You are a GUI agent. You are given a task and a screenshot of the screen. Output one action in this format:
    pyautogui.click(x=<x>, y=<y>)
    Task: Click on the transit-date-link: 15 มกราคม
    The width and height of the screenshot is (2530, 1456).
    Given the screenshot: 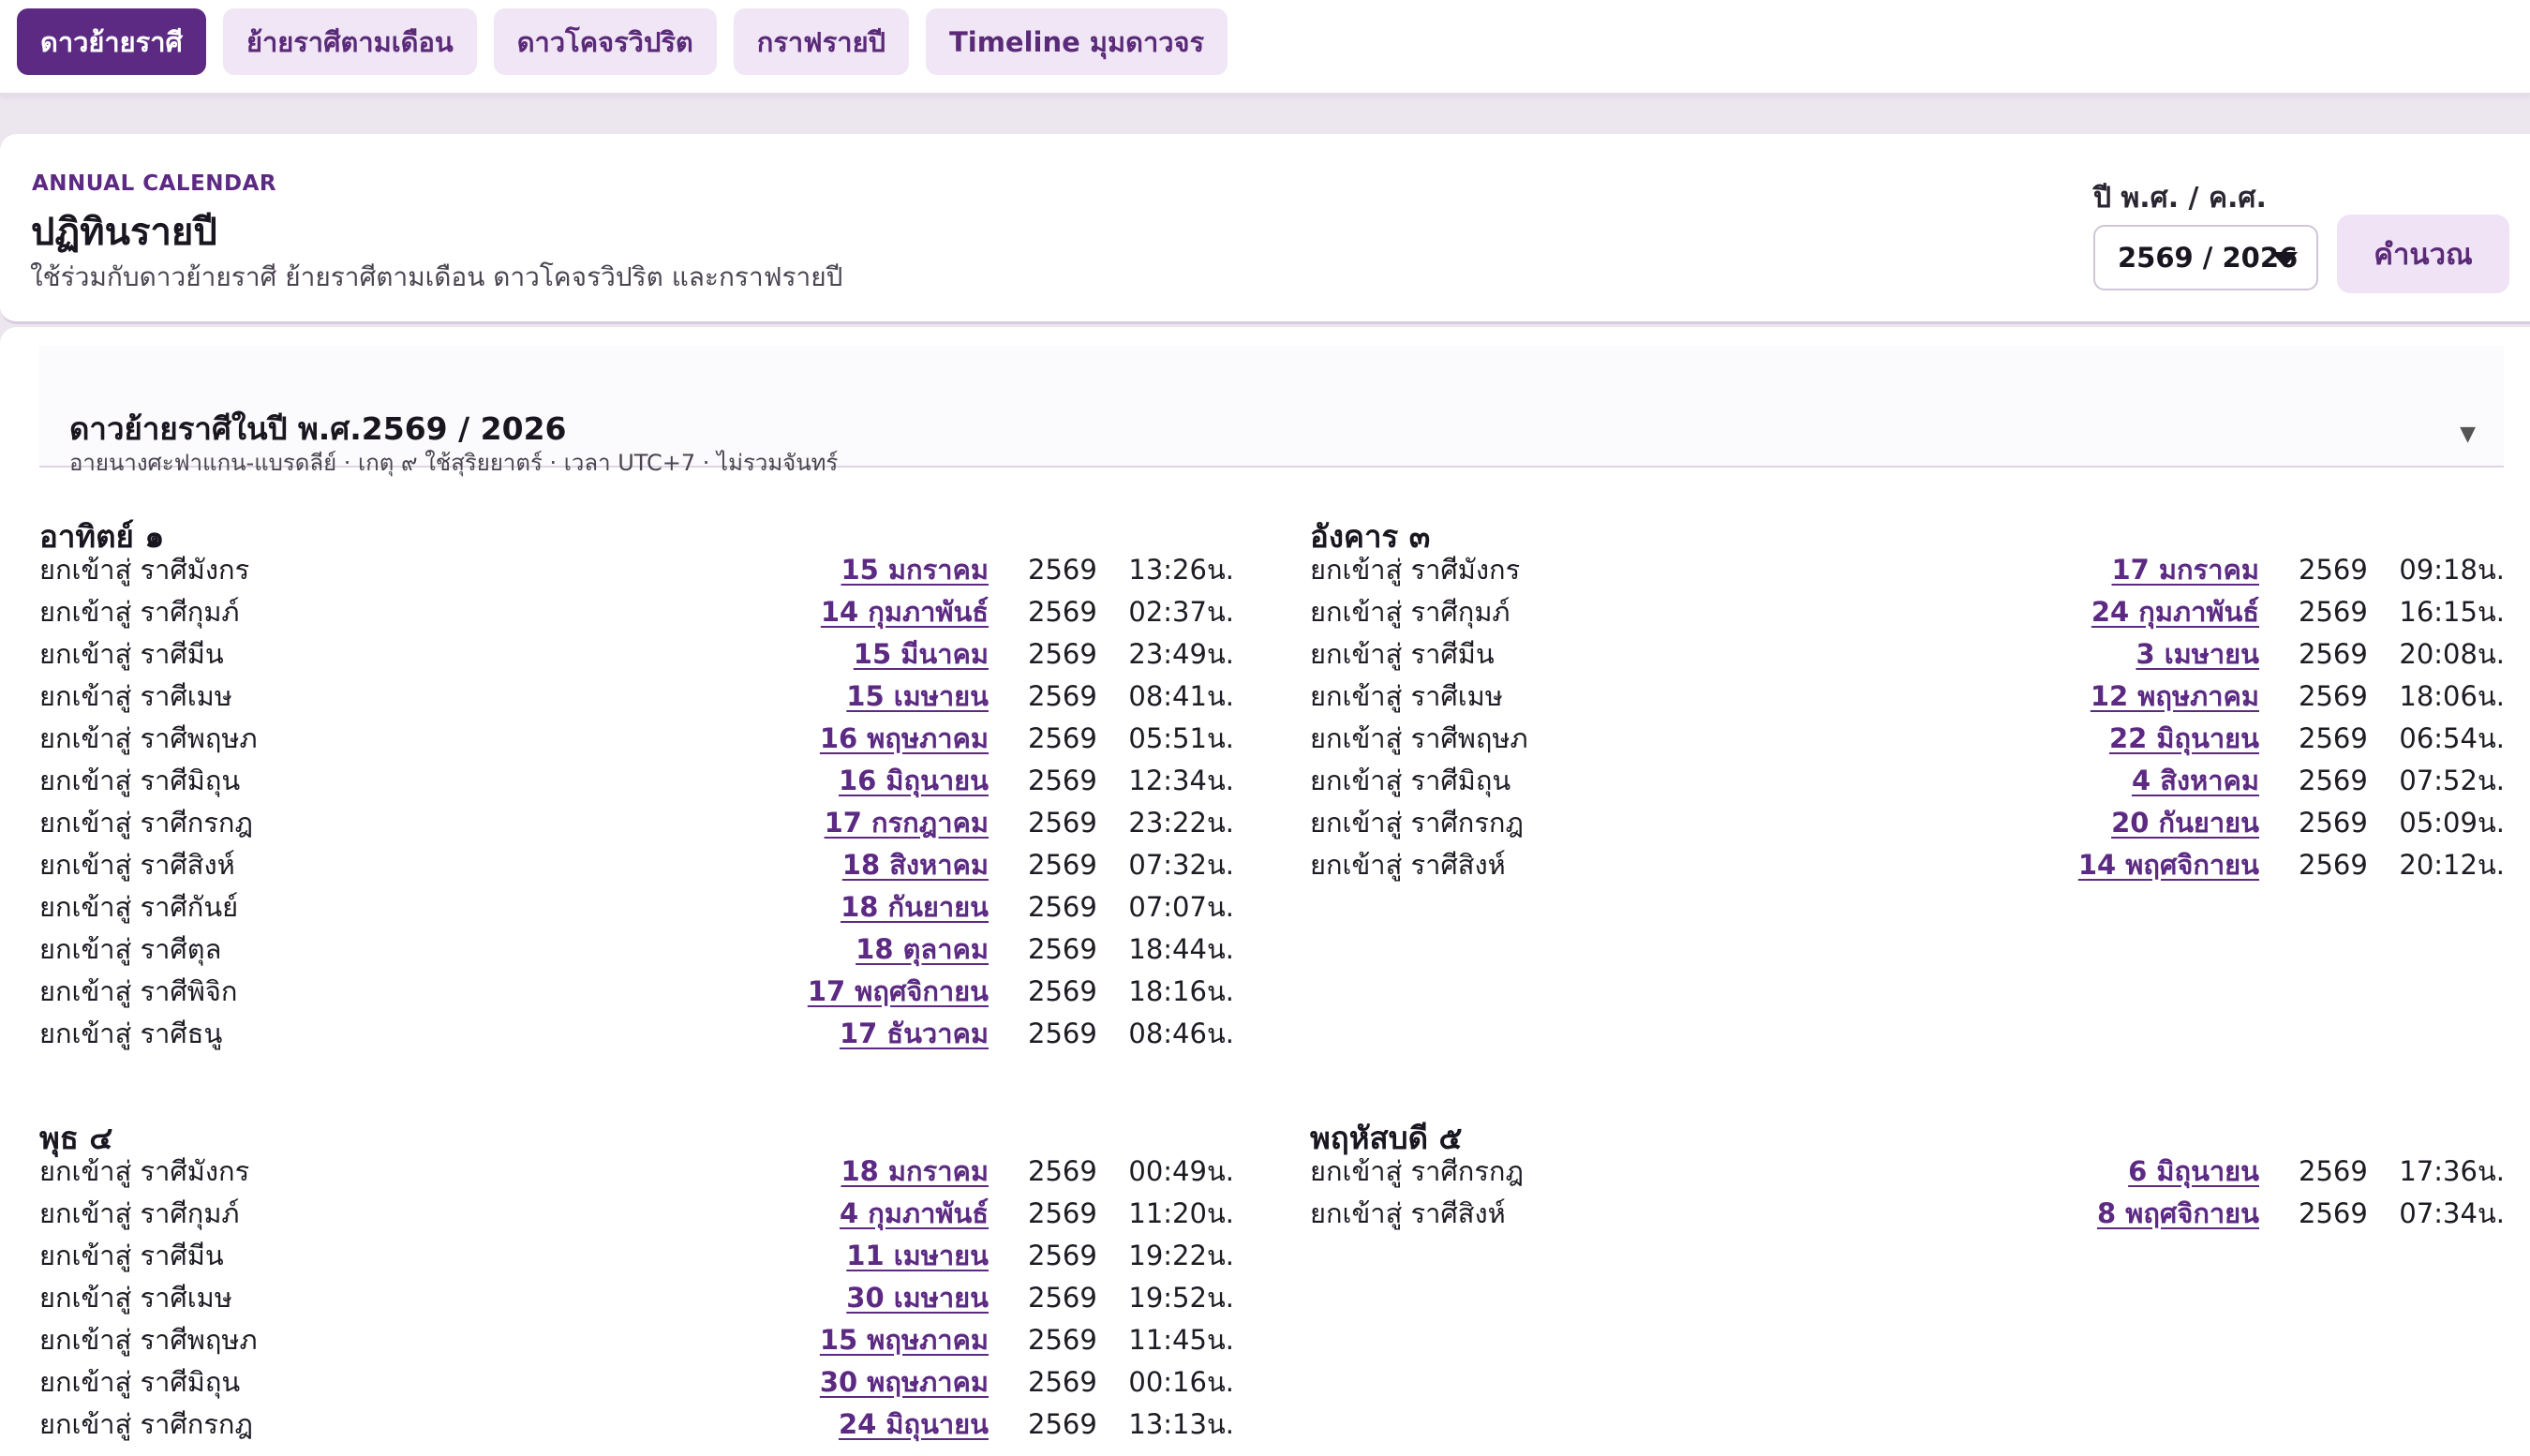 What is the action you would take?
    pyautogui.click(x=915, y=570)
    